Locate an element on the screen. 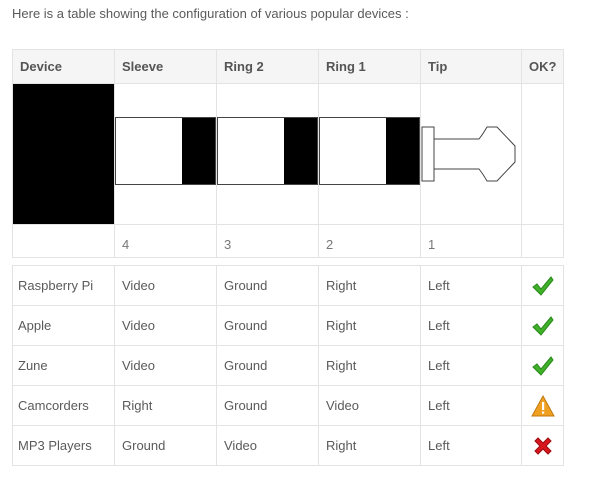 The height and width of the screenshot is (481, 590). pin-number: 2 is located at coordinates (369, 241).